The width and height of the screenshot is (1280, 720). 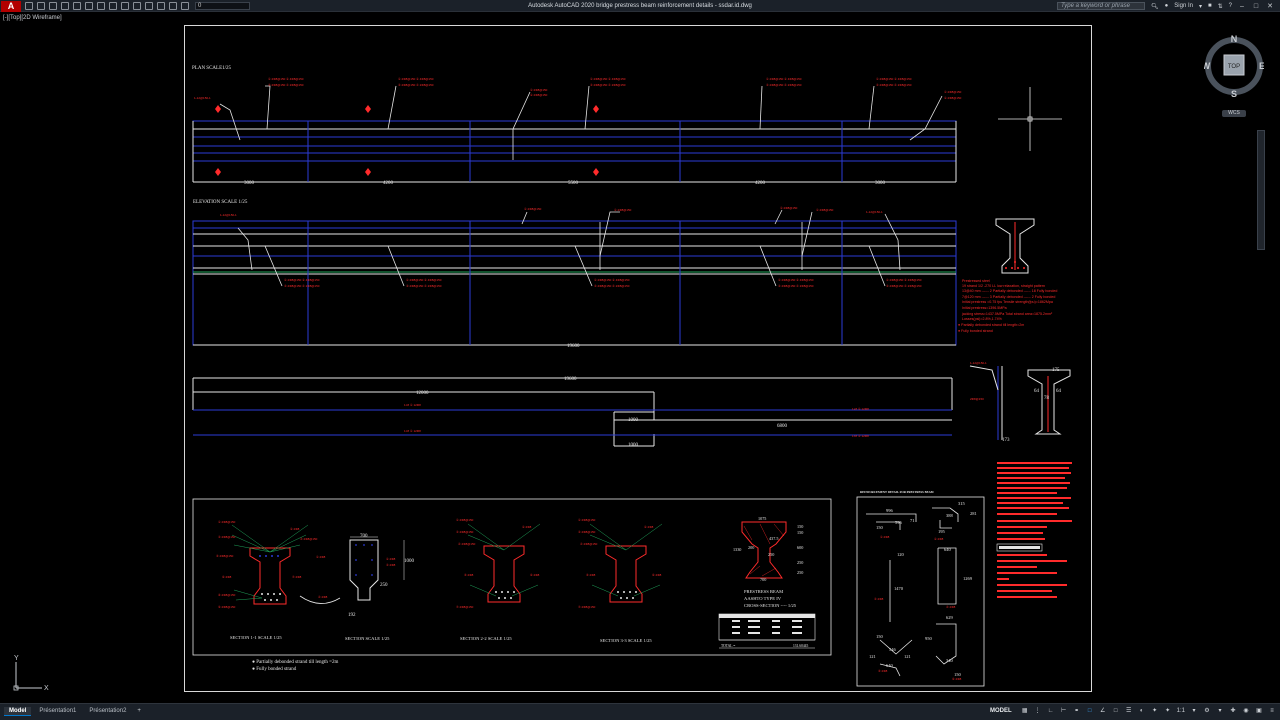 I want to click on tab-model: Model, so click(x=18, y=711).